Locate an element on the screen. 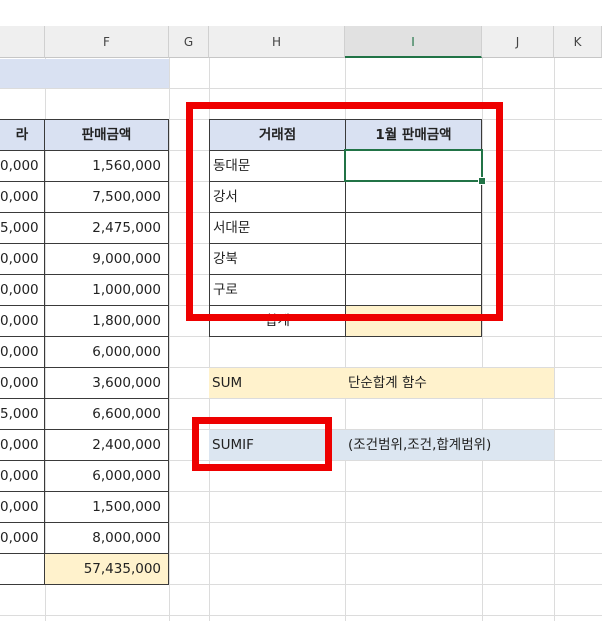 The width and height of the screenshot is (602, 621). highlight-box-sumif is located at coordinates (262, 444).